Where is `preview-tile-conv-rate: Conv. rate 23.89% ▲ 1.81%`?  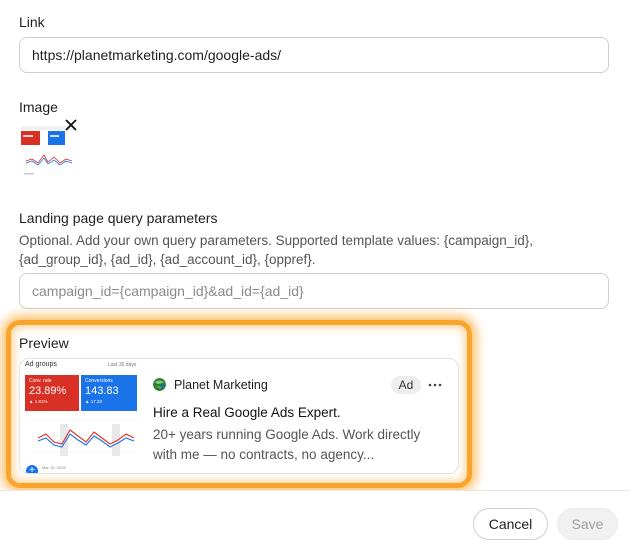
preview-tile-conv-rate: Conv. rate 23.89% ▲ 1.81% is located at coordinates (52, 393).